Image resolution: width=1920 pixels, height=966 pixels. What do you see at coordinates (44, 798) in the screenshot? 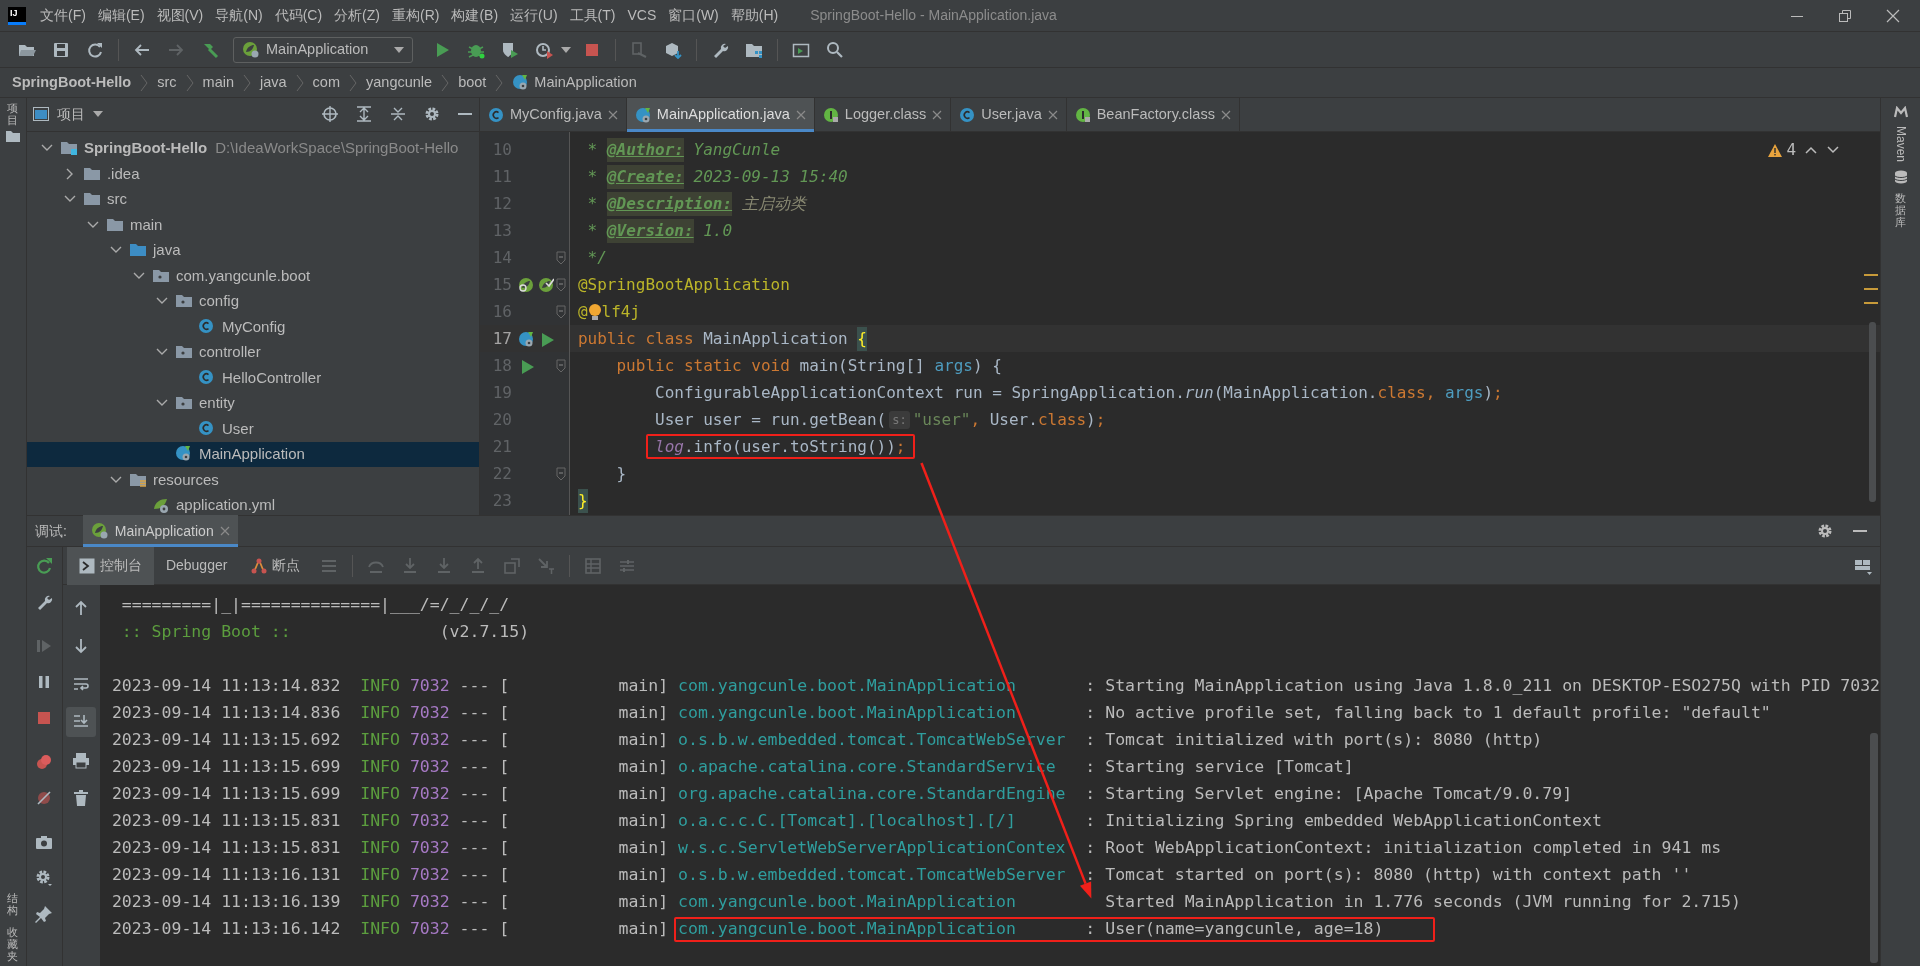
I see `mute-breakpoints-icon` at bounding box center [44, 798].